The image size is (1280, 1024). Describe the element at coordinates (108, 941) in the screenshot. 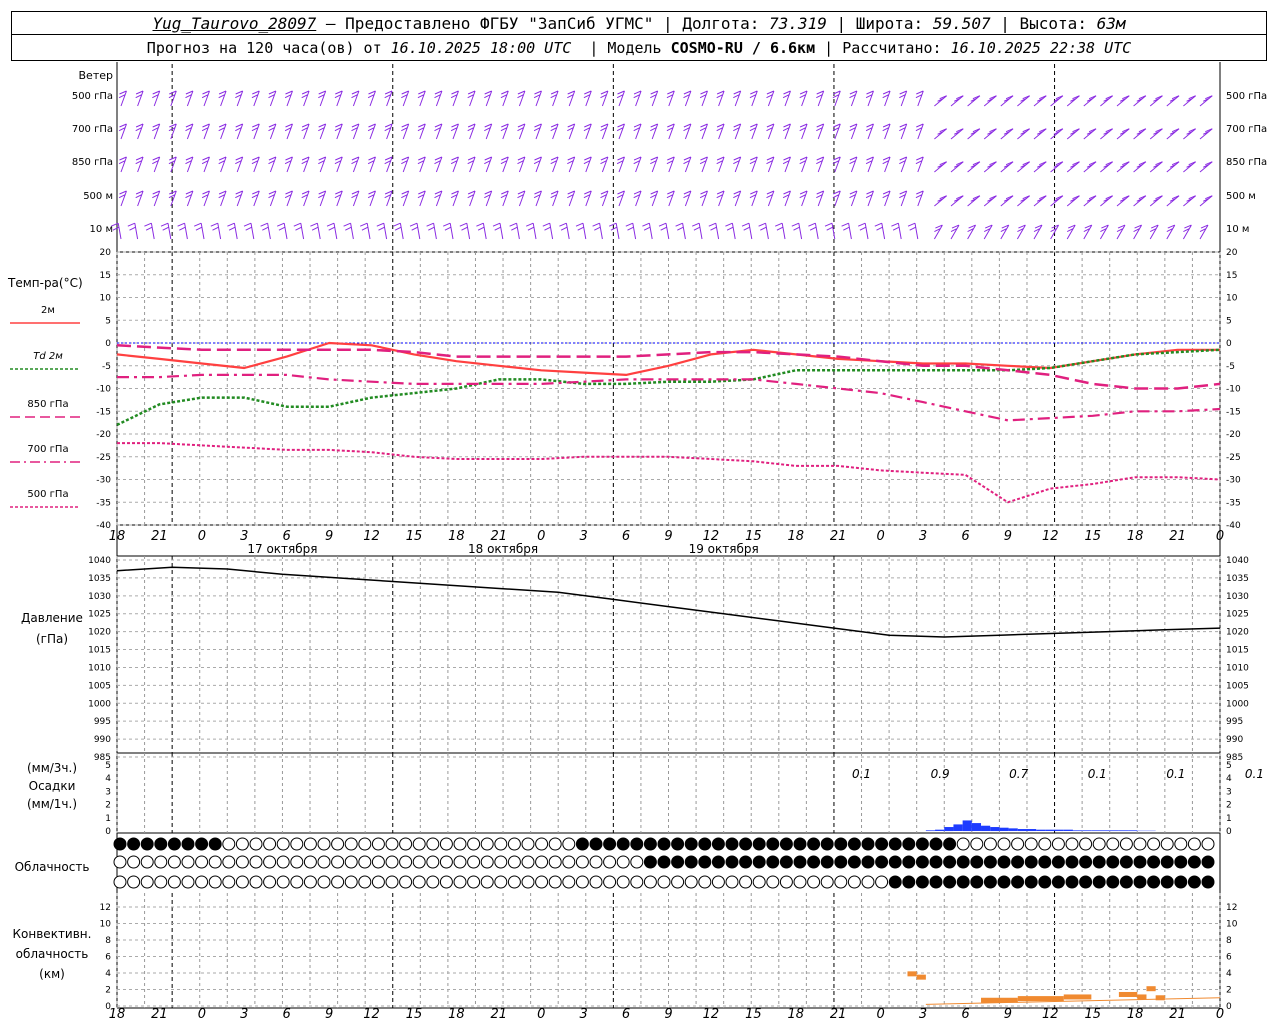

I see `conv-tick-left: 8` at that location.